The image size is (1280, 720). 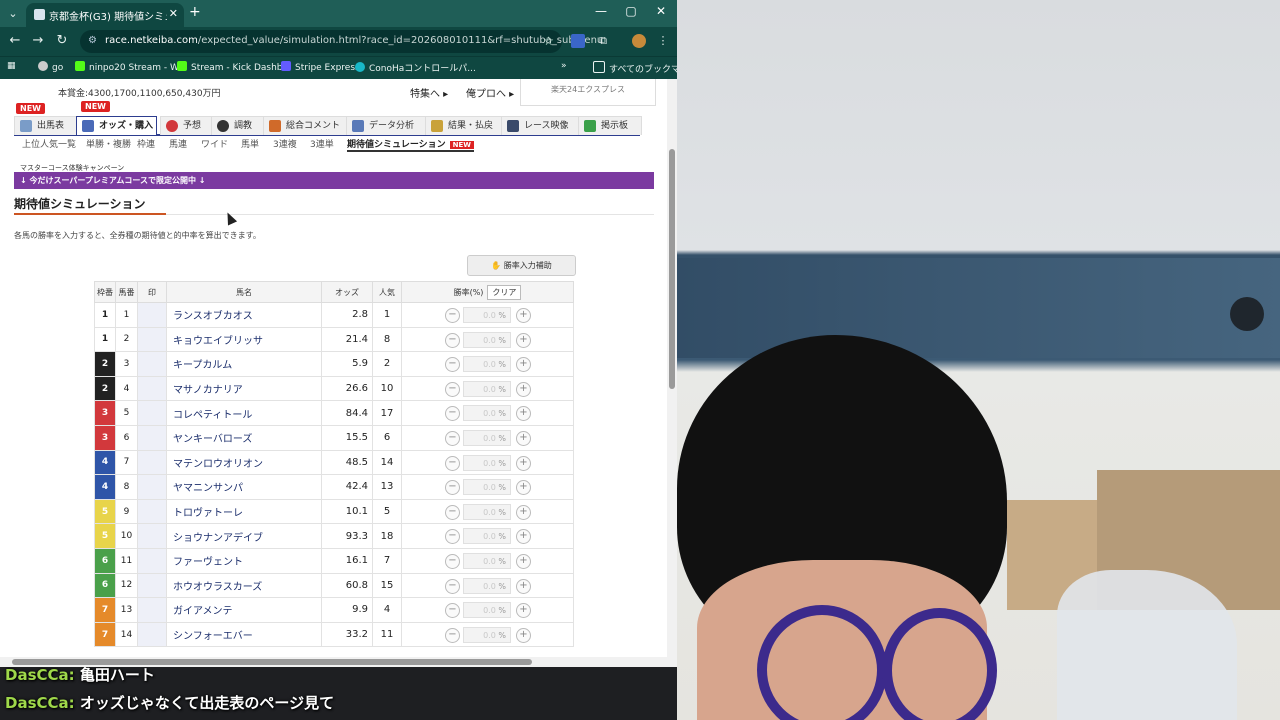 I want to click on horse-name-link: コレペティトール, so click(x=244, y=413).